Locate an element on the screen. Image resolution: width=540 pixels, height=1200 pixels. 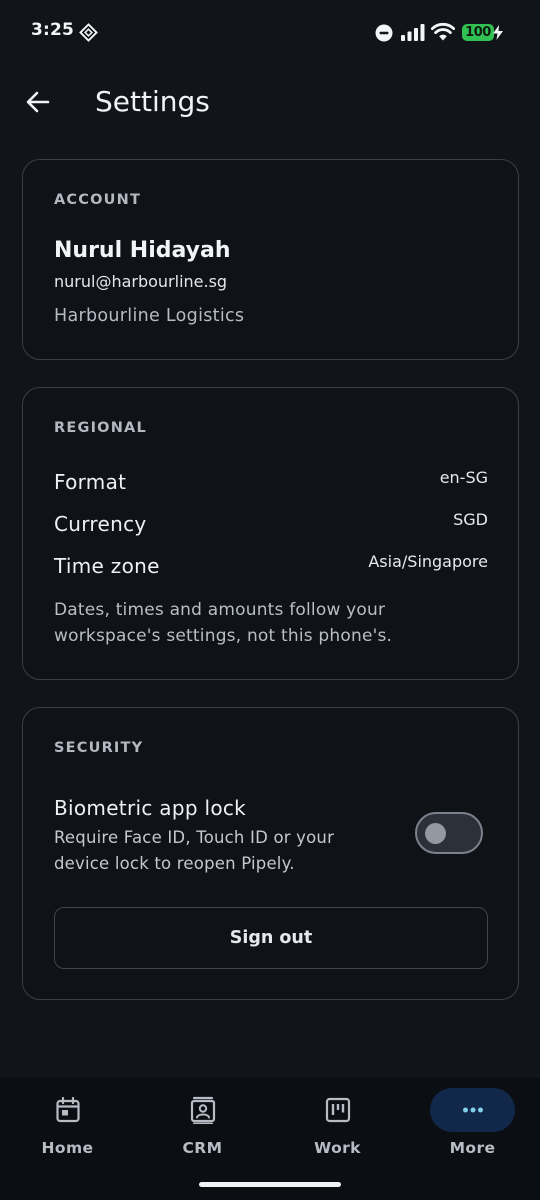
nav-label-more: More is located at coordinates (472, 1148).